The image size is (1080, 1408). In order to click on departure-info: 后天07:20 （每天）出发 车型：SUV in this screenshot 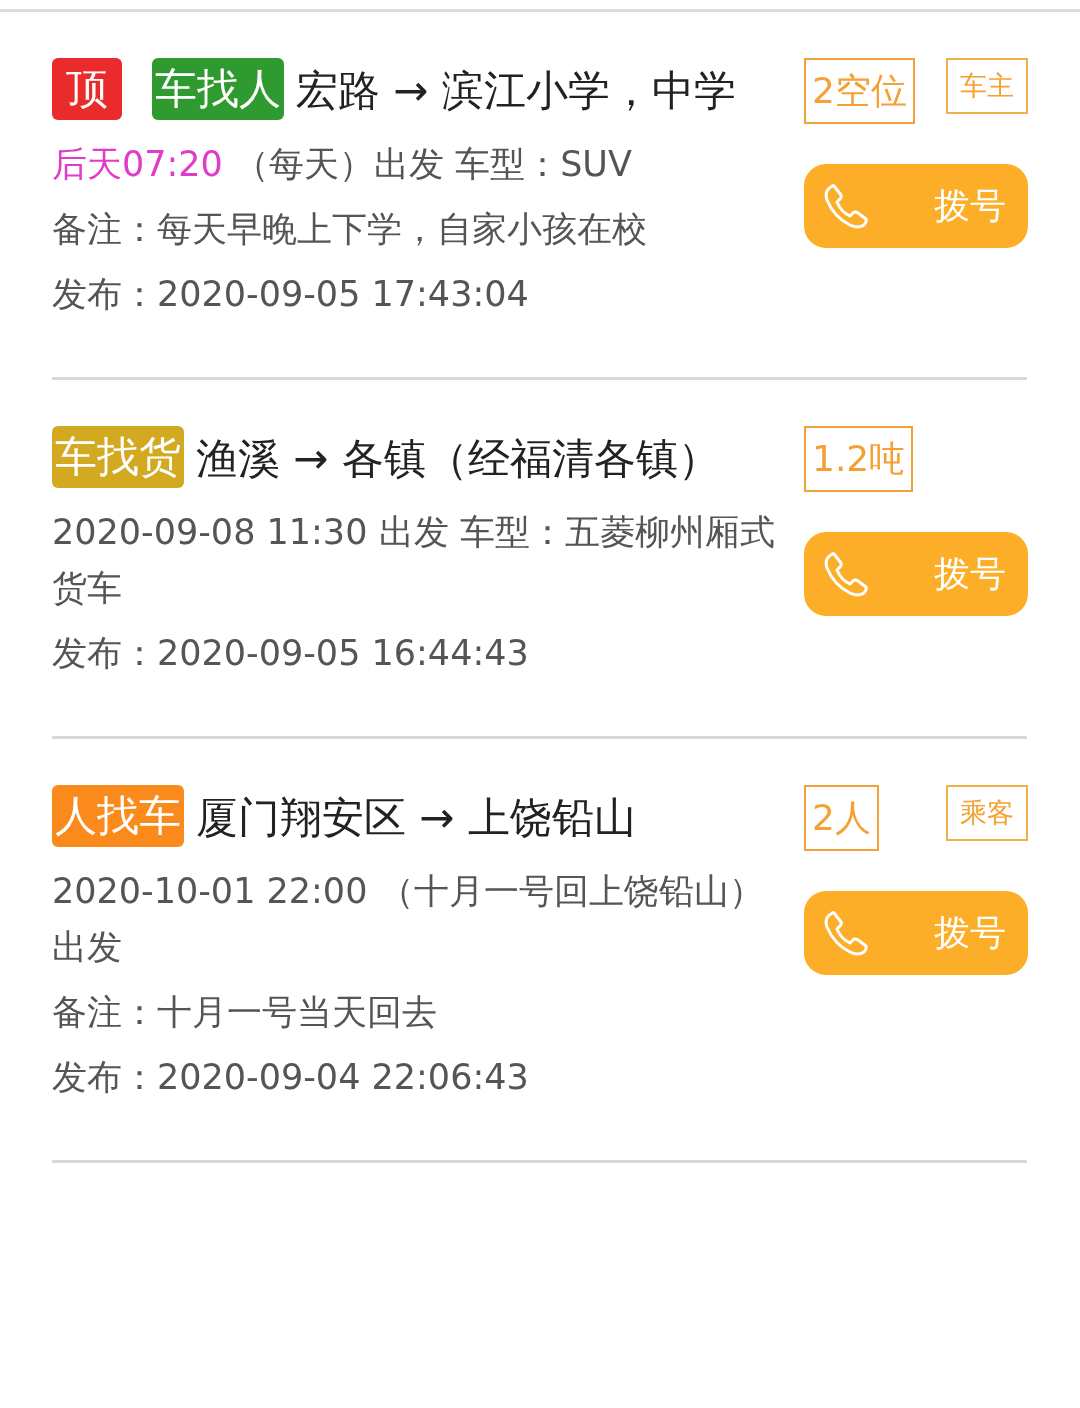, I will do `click(342, 164)`.